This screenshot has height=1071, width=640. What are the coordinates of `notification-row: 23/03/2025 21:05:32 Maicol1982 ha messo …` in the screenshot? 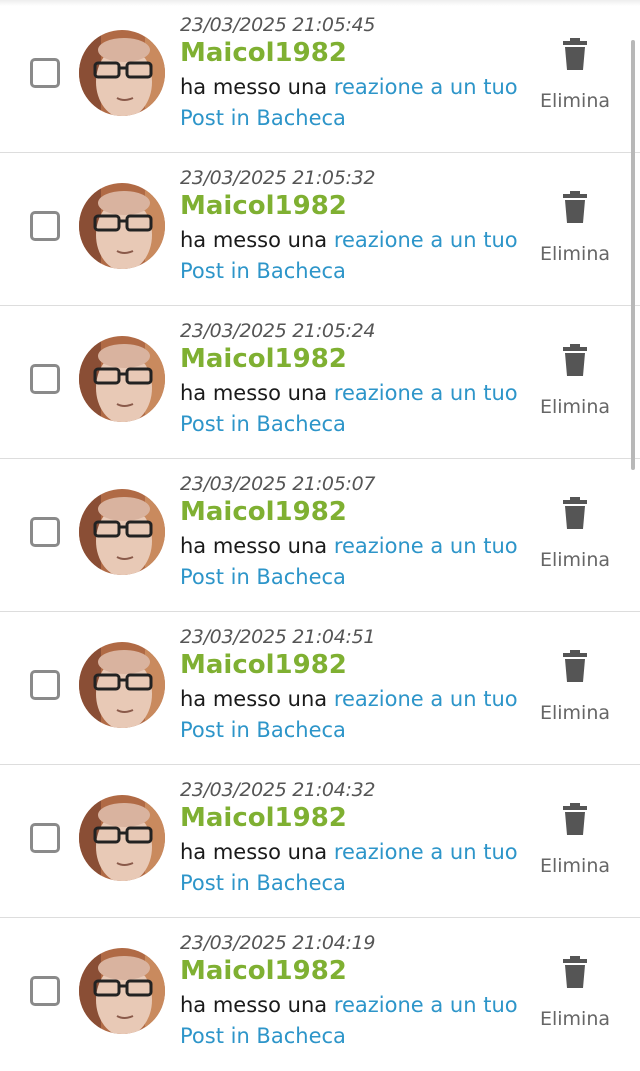 It's located at (320, 229).